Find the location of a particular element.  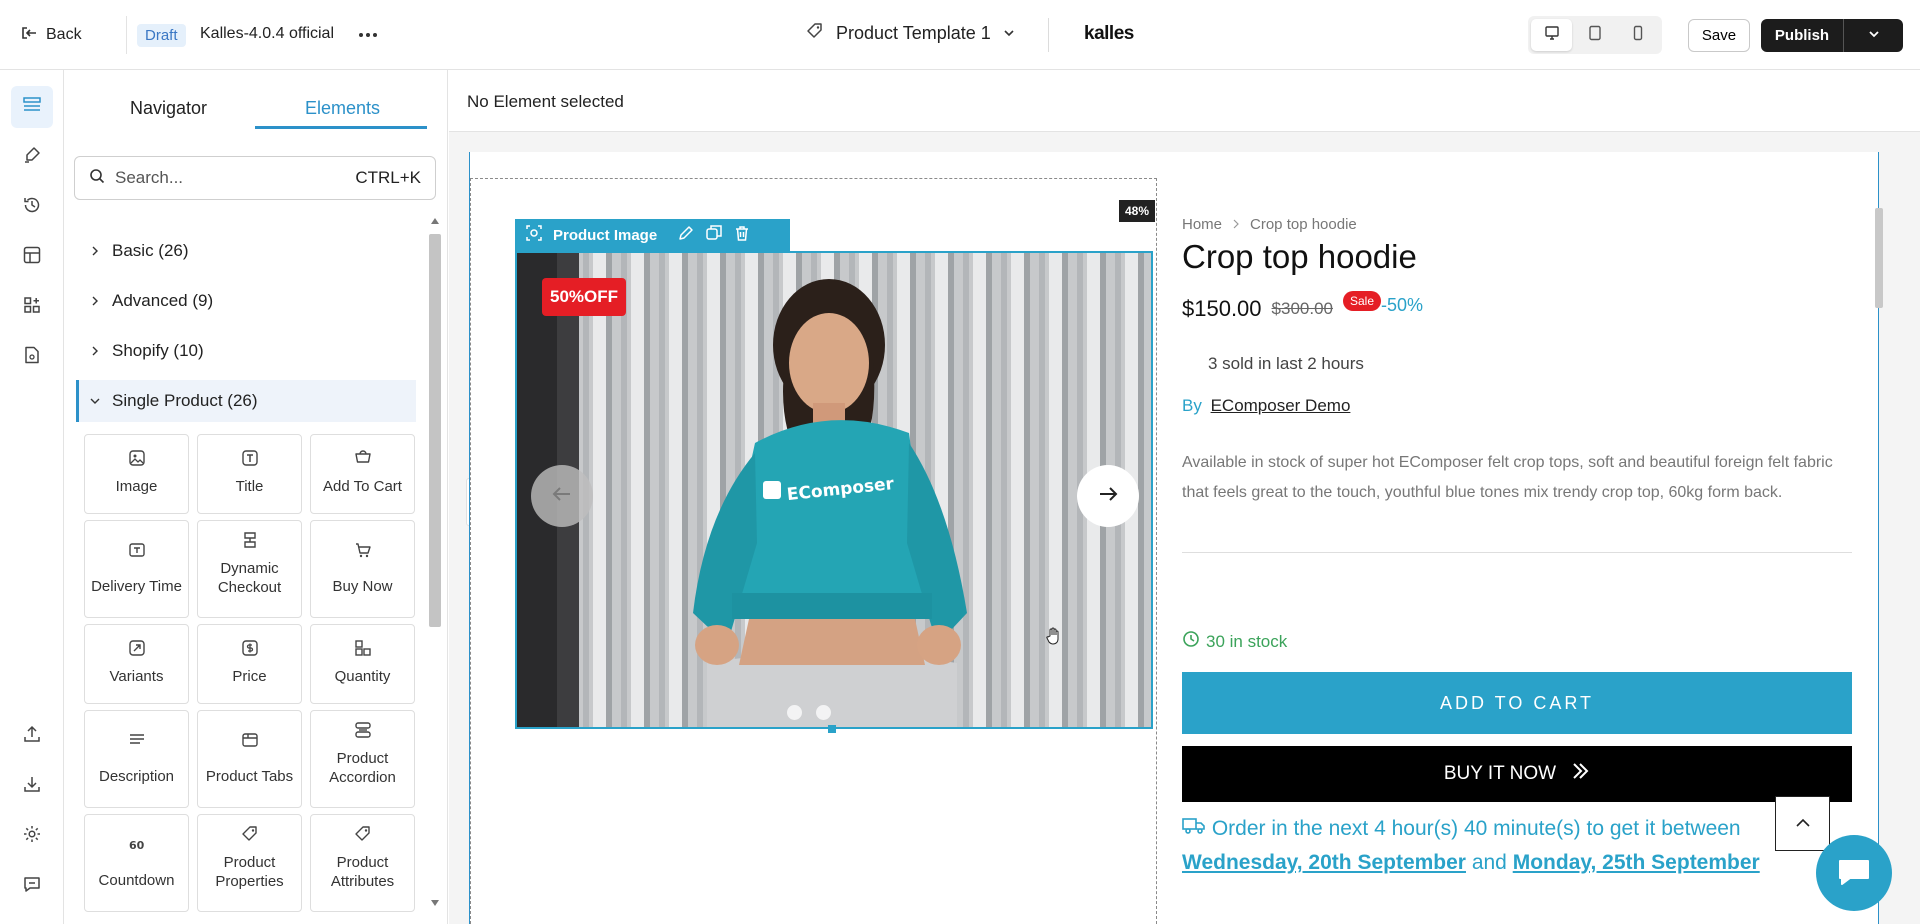

back-button: Back is located at coordinates (51, 35).